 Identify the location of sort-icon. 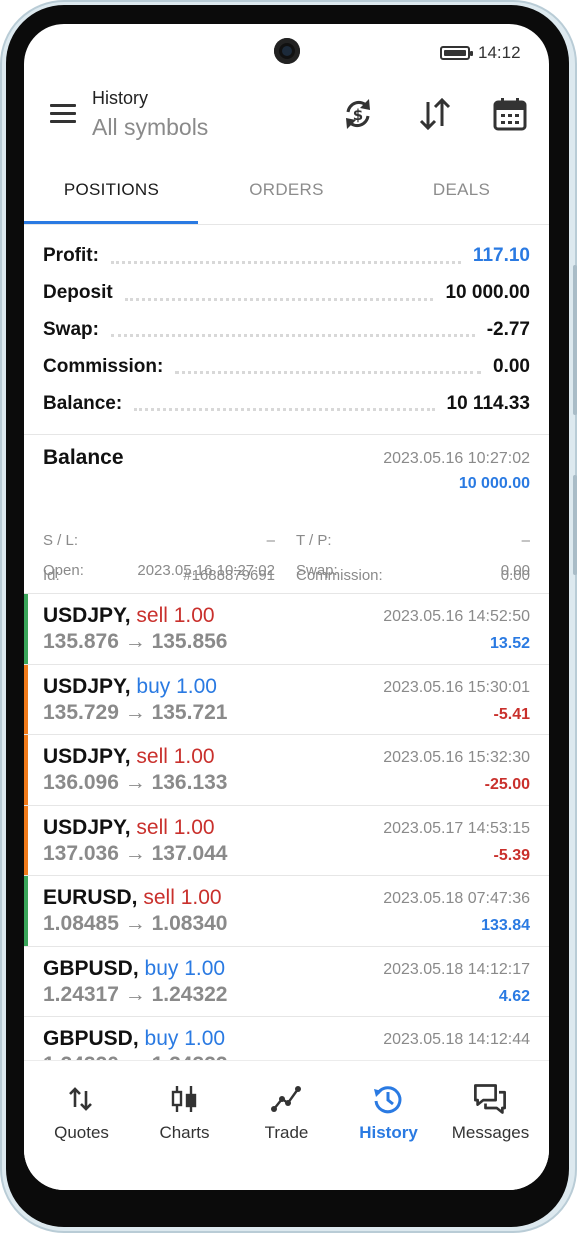
(435, 114).